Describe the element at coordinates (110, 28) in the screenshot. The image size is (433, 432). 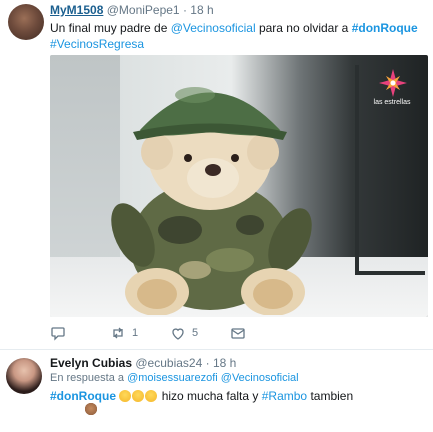
I see `text-segment: Un final muy padre de` at that location.